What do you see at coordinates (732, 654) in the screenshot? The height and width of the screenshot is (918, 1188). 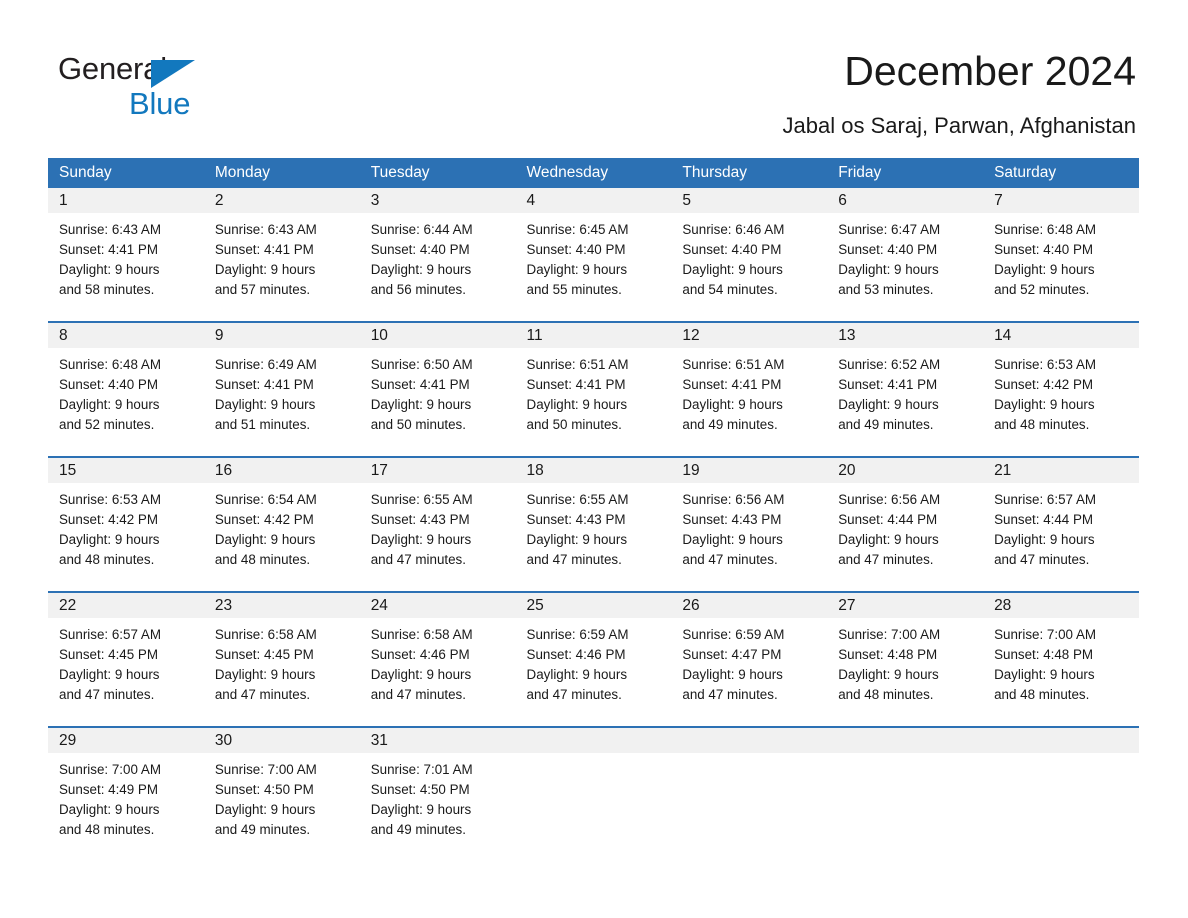 I see `day-detail-line: Sunset: 4:47 PM` at bounding box center [732, 654].